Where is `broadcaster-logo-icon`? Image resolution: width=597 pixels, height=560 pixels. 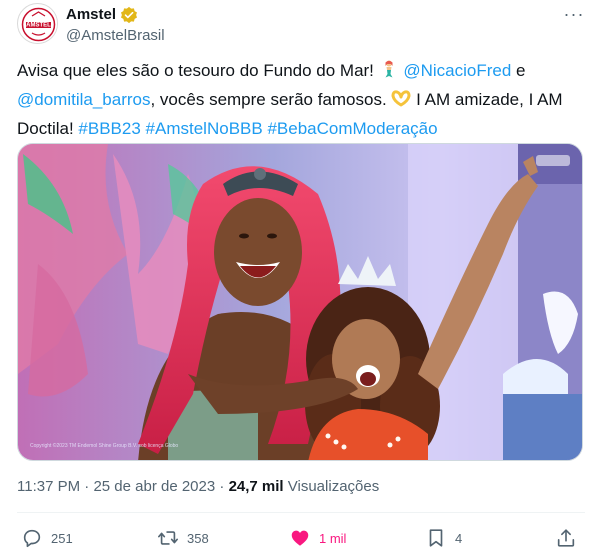
broadcaster-logo-icon is located at coordinates (553, 160).